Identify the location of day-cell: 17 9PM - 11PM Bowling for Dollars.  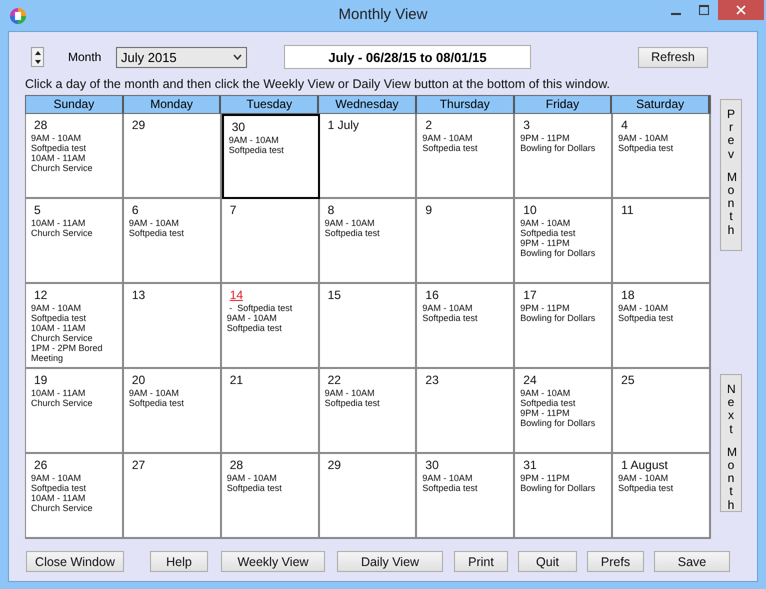
(564, 326).